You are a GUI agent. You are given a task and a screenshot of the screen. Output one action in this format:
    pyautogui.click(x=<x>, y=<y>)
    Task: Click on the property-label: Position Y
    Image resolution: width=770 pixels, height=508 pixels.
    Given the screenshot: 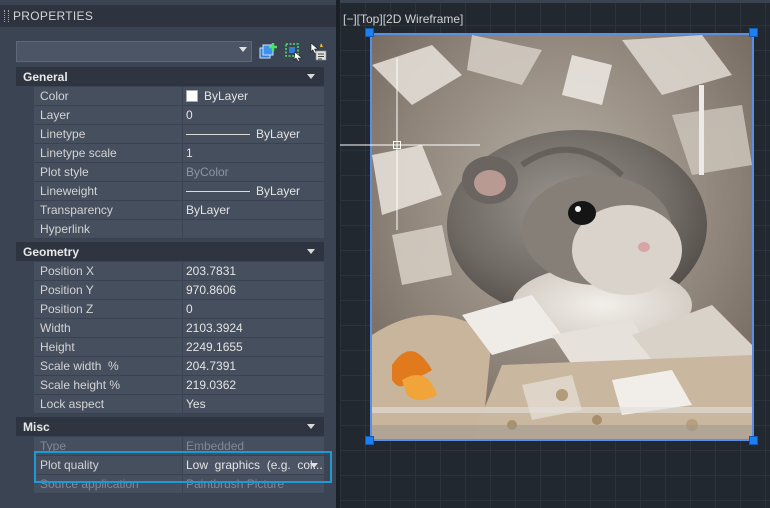 What is the action you would take?
    pyautogui.click(x=67, y=290)
    